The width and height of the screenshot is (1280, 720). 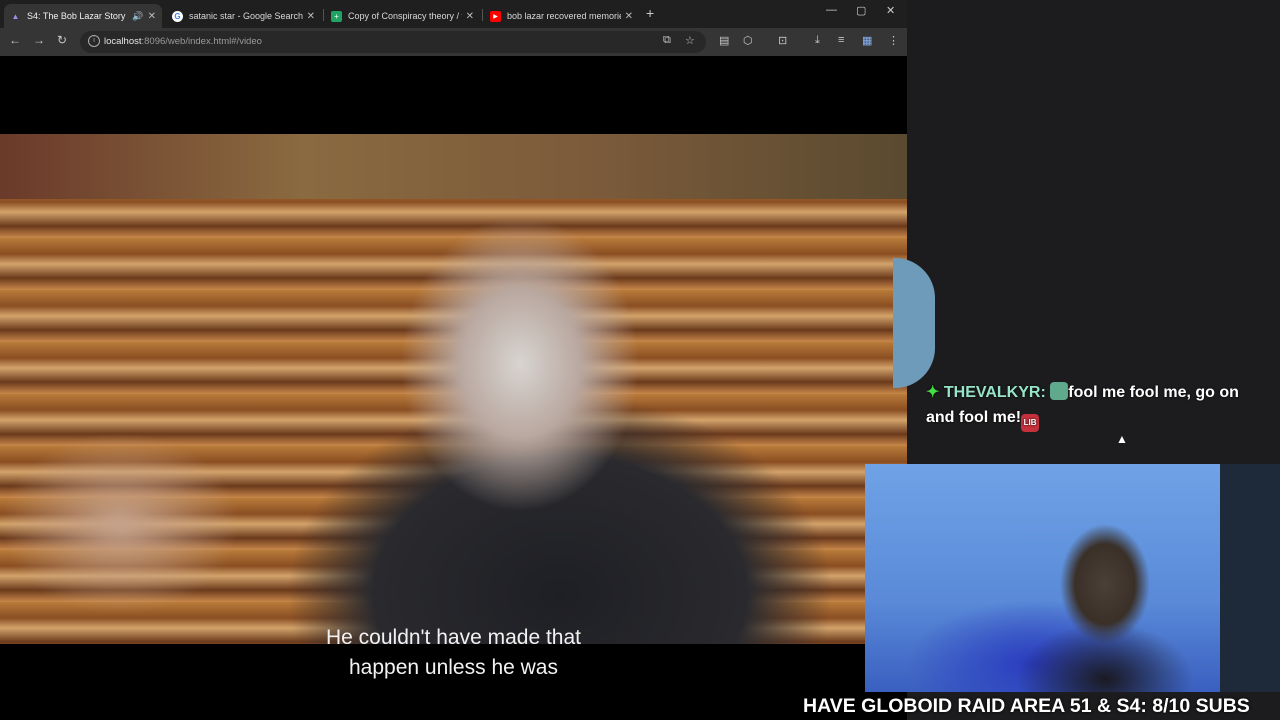 I want to click on download-icon: ⤓, so click(x=817, y=40).